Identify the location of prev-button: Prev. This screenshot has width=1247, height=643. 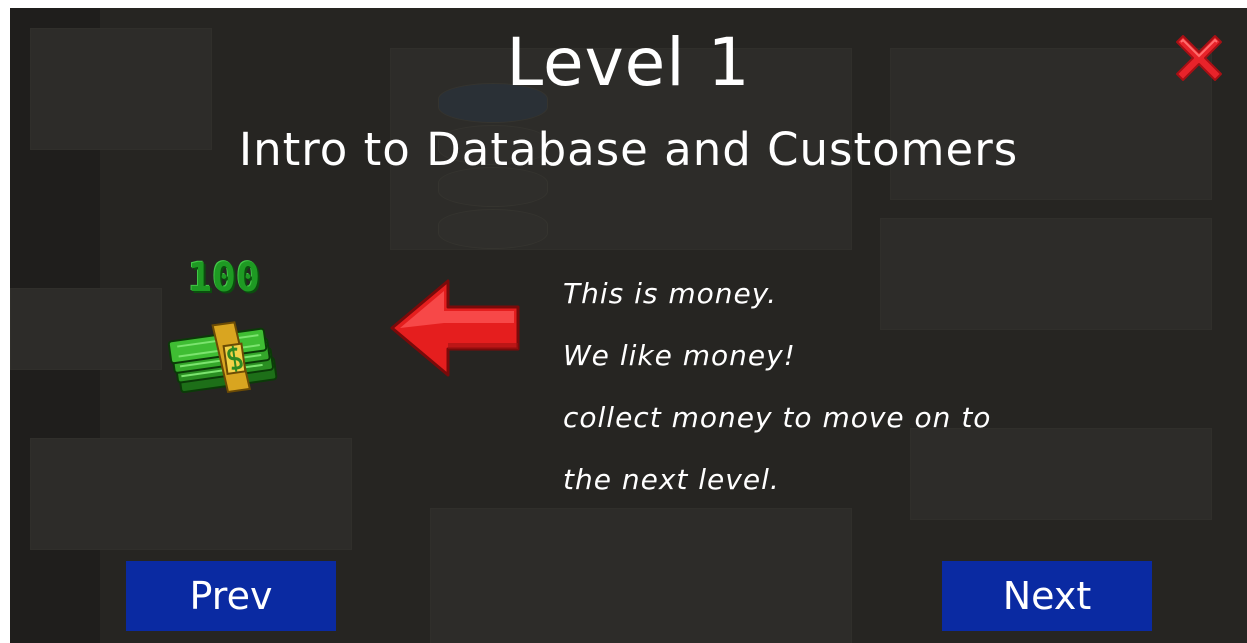
(231, 596).